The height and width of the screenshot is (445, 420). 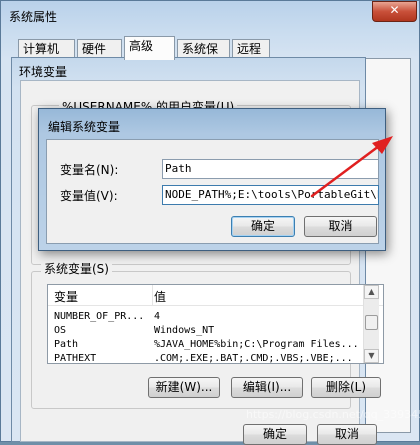 I want to click on watermark: https://blog.csdn.net/qq_33934533, so click(x=333, y=414).